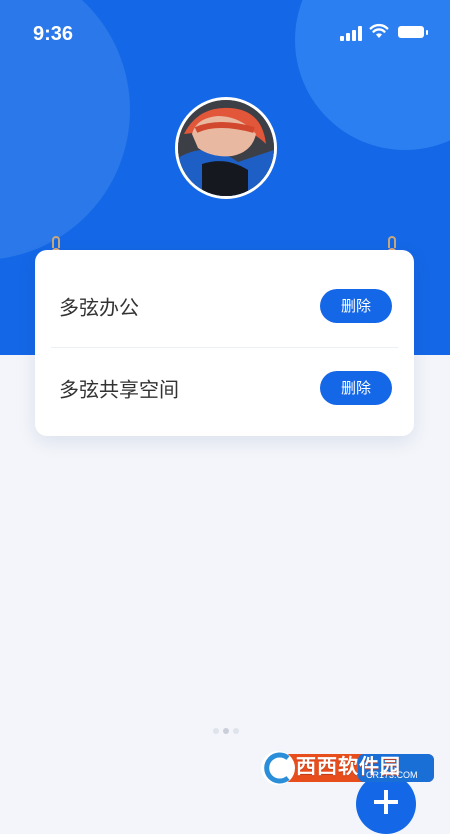 The width and height of the screenshot is (450, 834). Describe the element at coordinates (224, 388) in the screenshot. I see `list-item: 多弦共享空间 删除` at that location.